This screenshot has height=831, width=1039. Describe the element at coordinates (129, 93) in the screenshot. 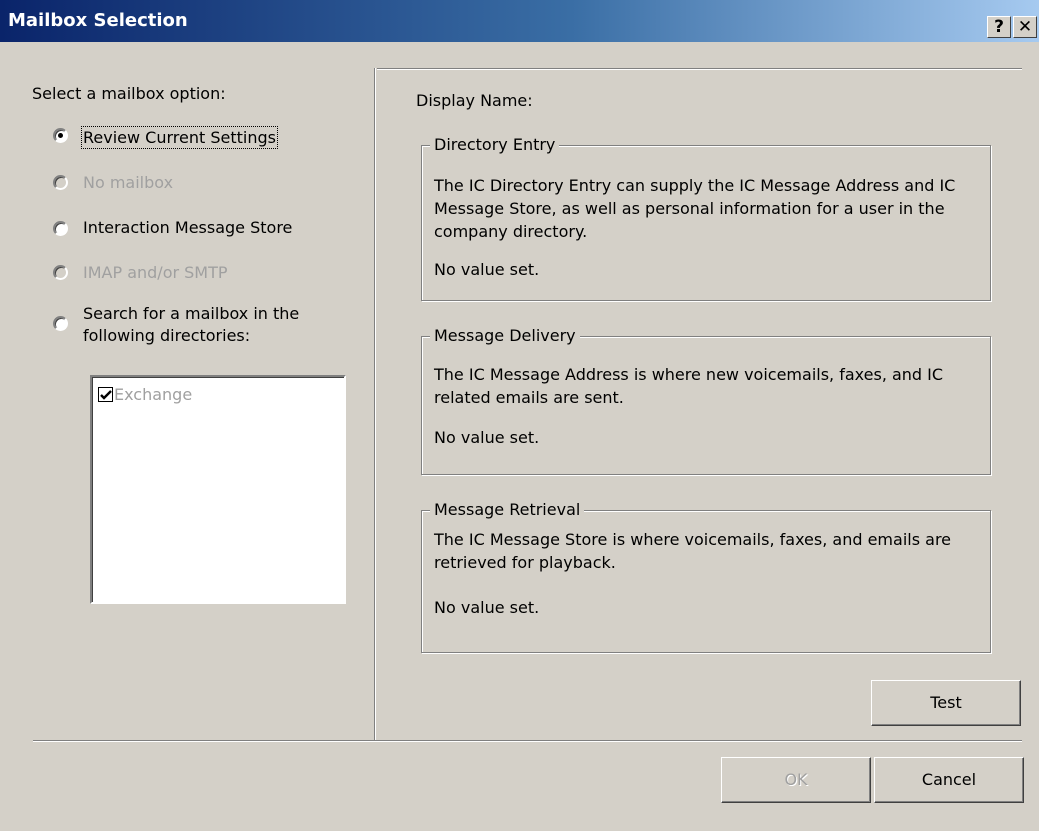

I see `mailbox-option-heading: Select a mailbox option:` at that location.